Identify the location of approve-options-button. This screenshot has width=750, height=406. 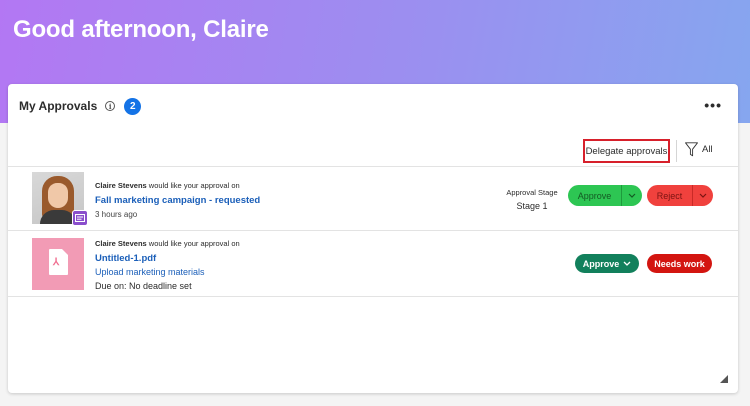
(631, 195).